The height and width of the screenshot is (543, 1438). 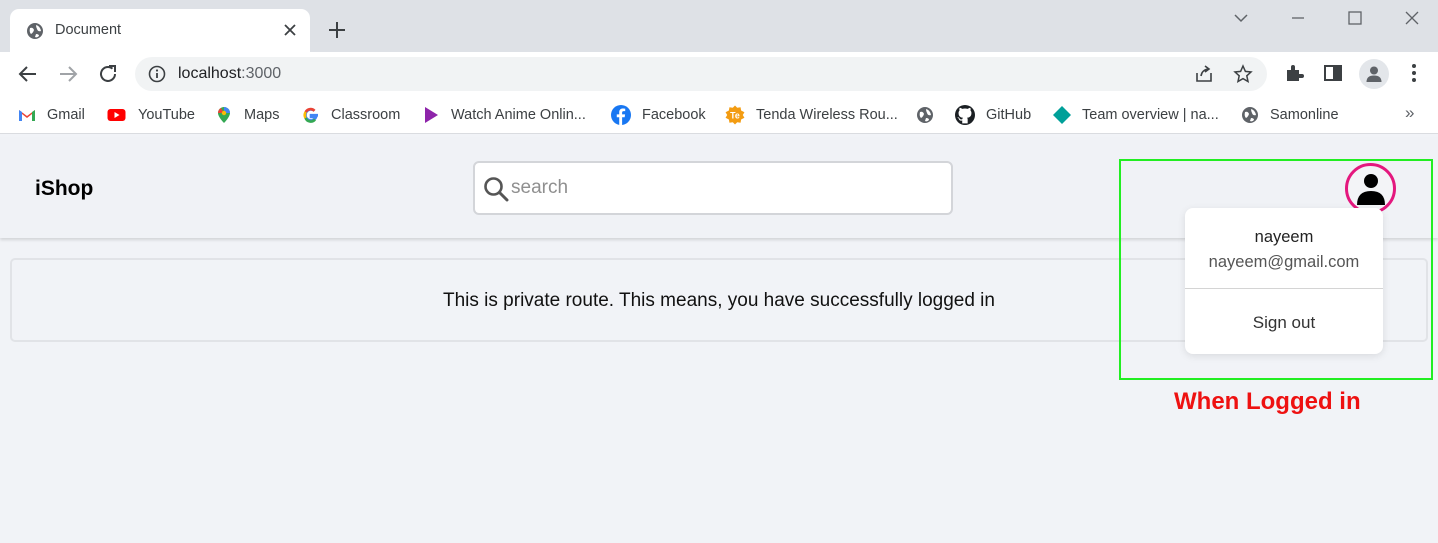 What do you see at coordinates (116, 115) in the screenshot?
I see `youtube-icon` at bounding box center [116, 115].